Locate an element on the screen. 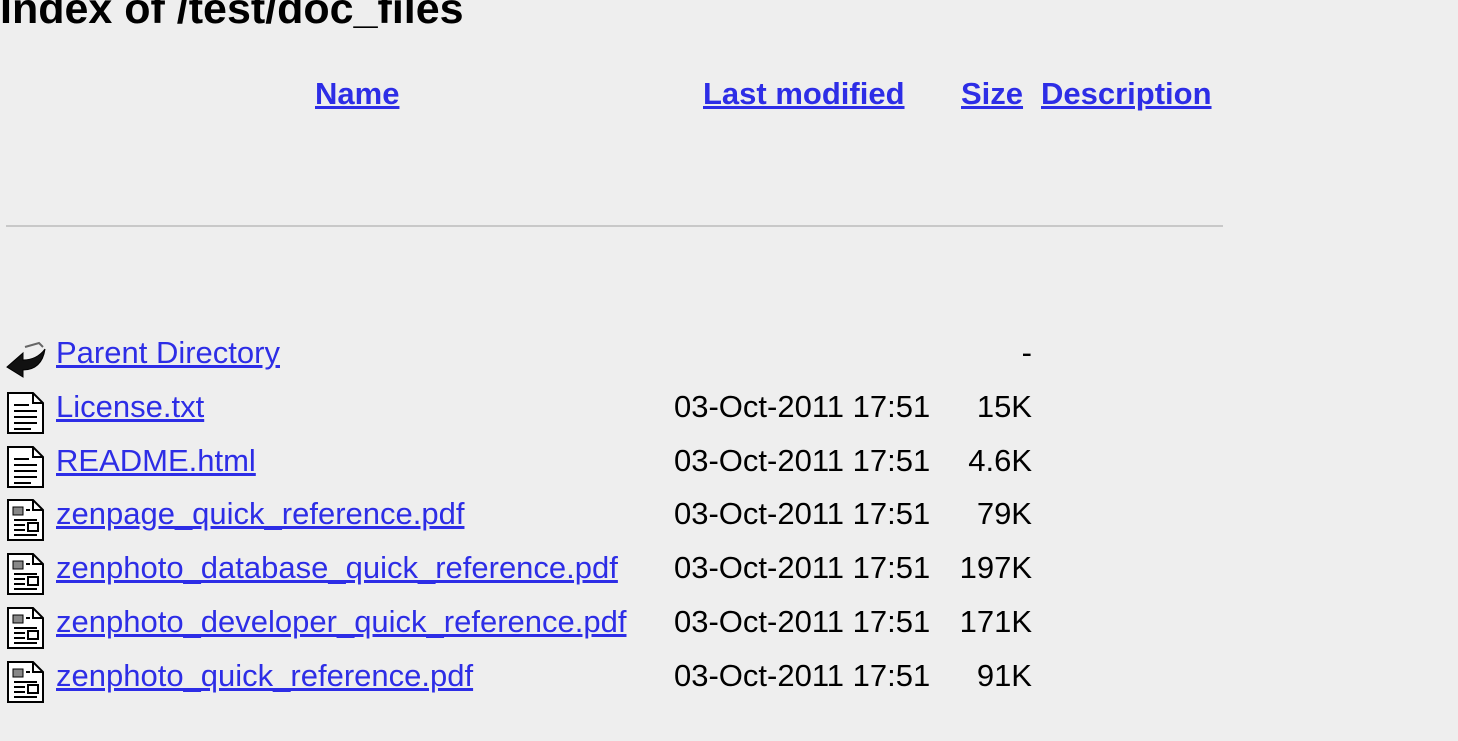  file-link: zenpage_quick_reference.pdf is located at coordinates (260, 514).